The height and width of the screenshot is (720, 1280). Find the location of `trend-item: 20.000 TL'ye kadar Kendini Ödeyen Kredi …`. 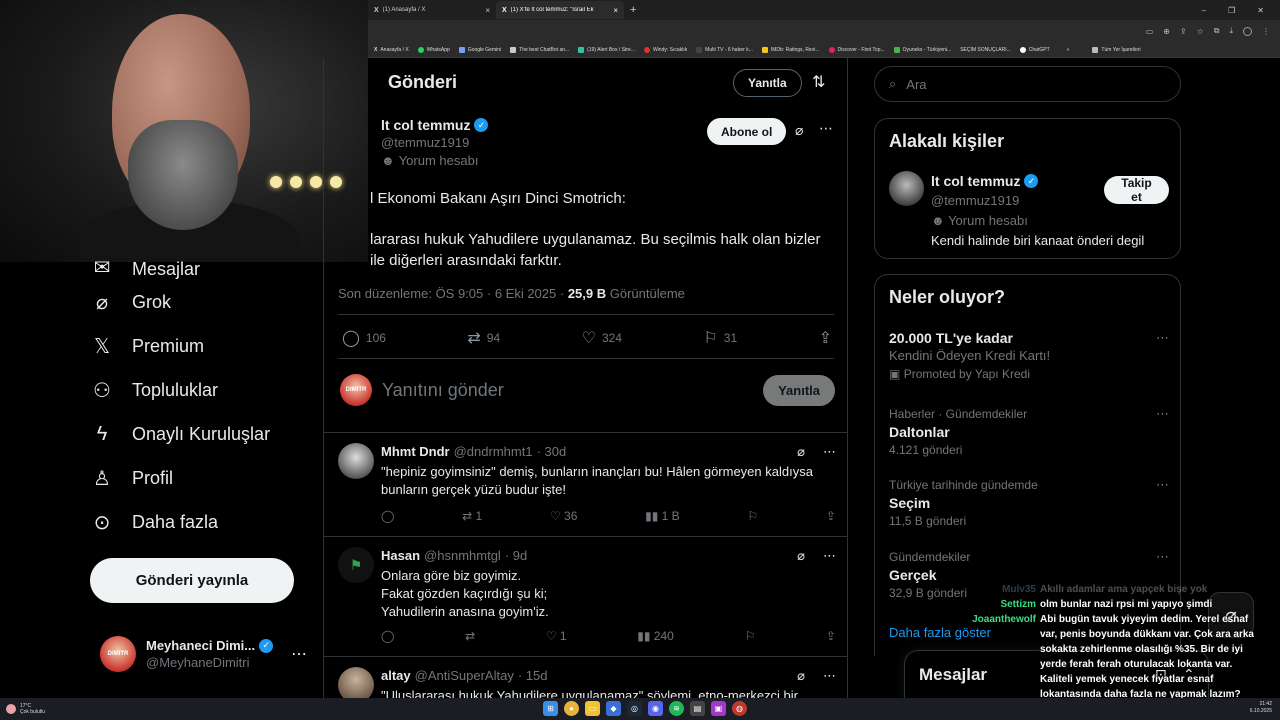

trend-item: 20.000 TL'ye kadar Kendini Ödeyen Kredi … is located at coordinates (1029, 356).